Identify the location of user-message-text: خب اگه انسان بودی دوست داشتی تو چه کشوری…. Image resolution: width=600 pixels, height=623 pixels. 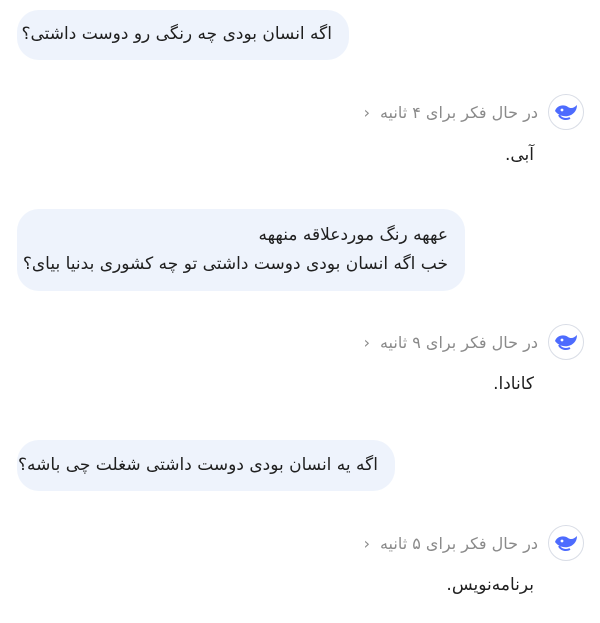
(235, 264).